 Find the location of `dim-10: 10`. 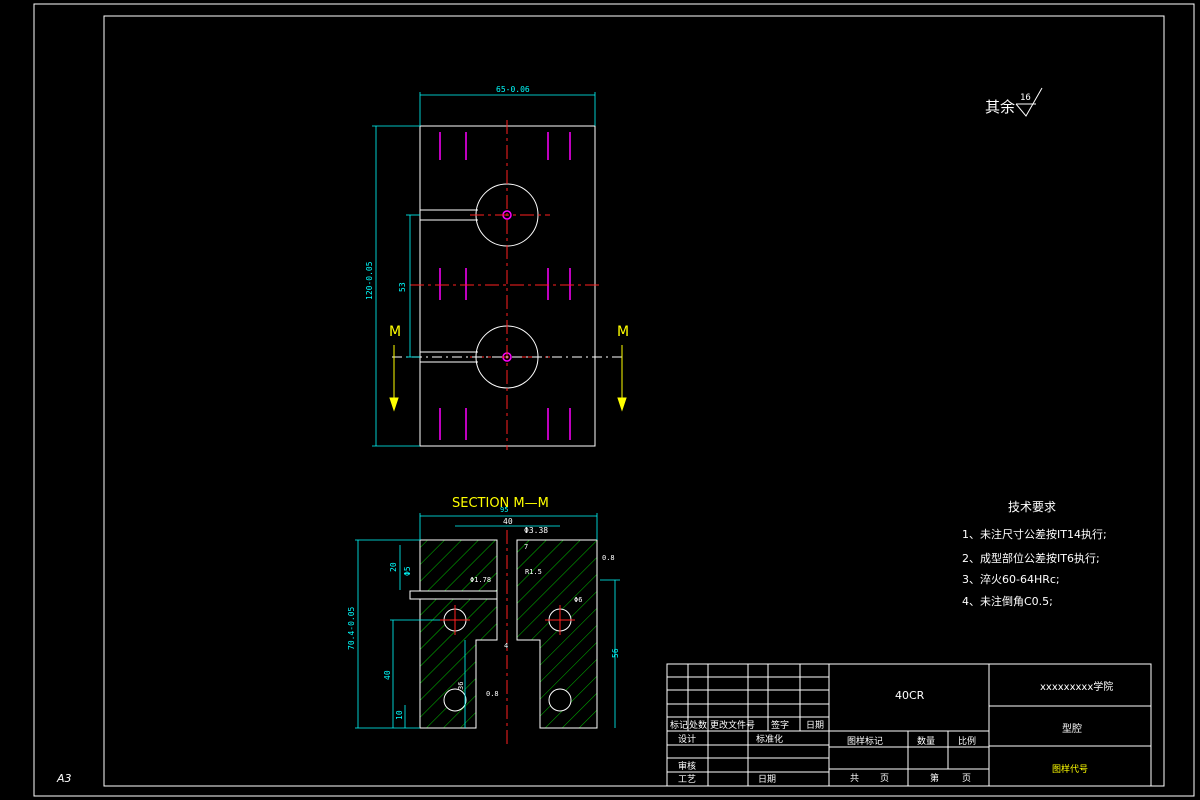

dim-10: 10 is located at coordinates (399, 715).